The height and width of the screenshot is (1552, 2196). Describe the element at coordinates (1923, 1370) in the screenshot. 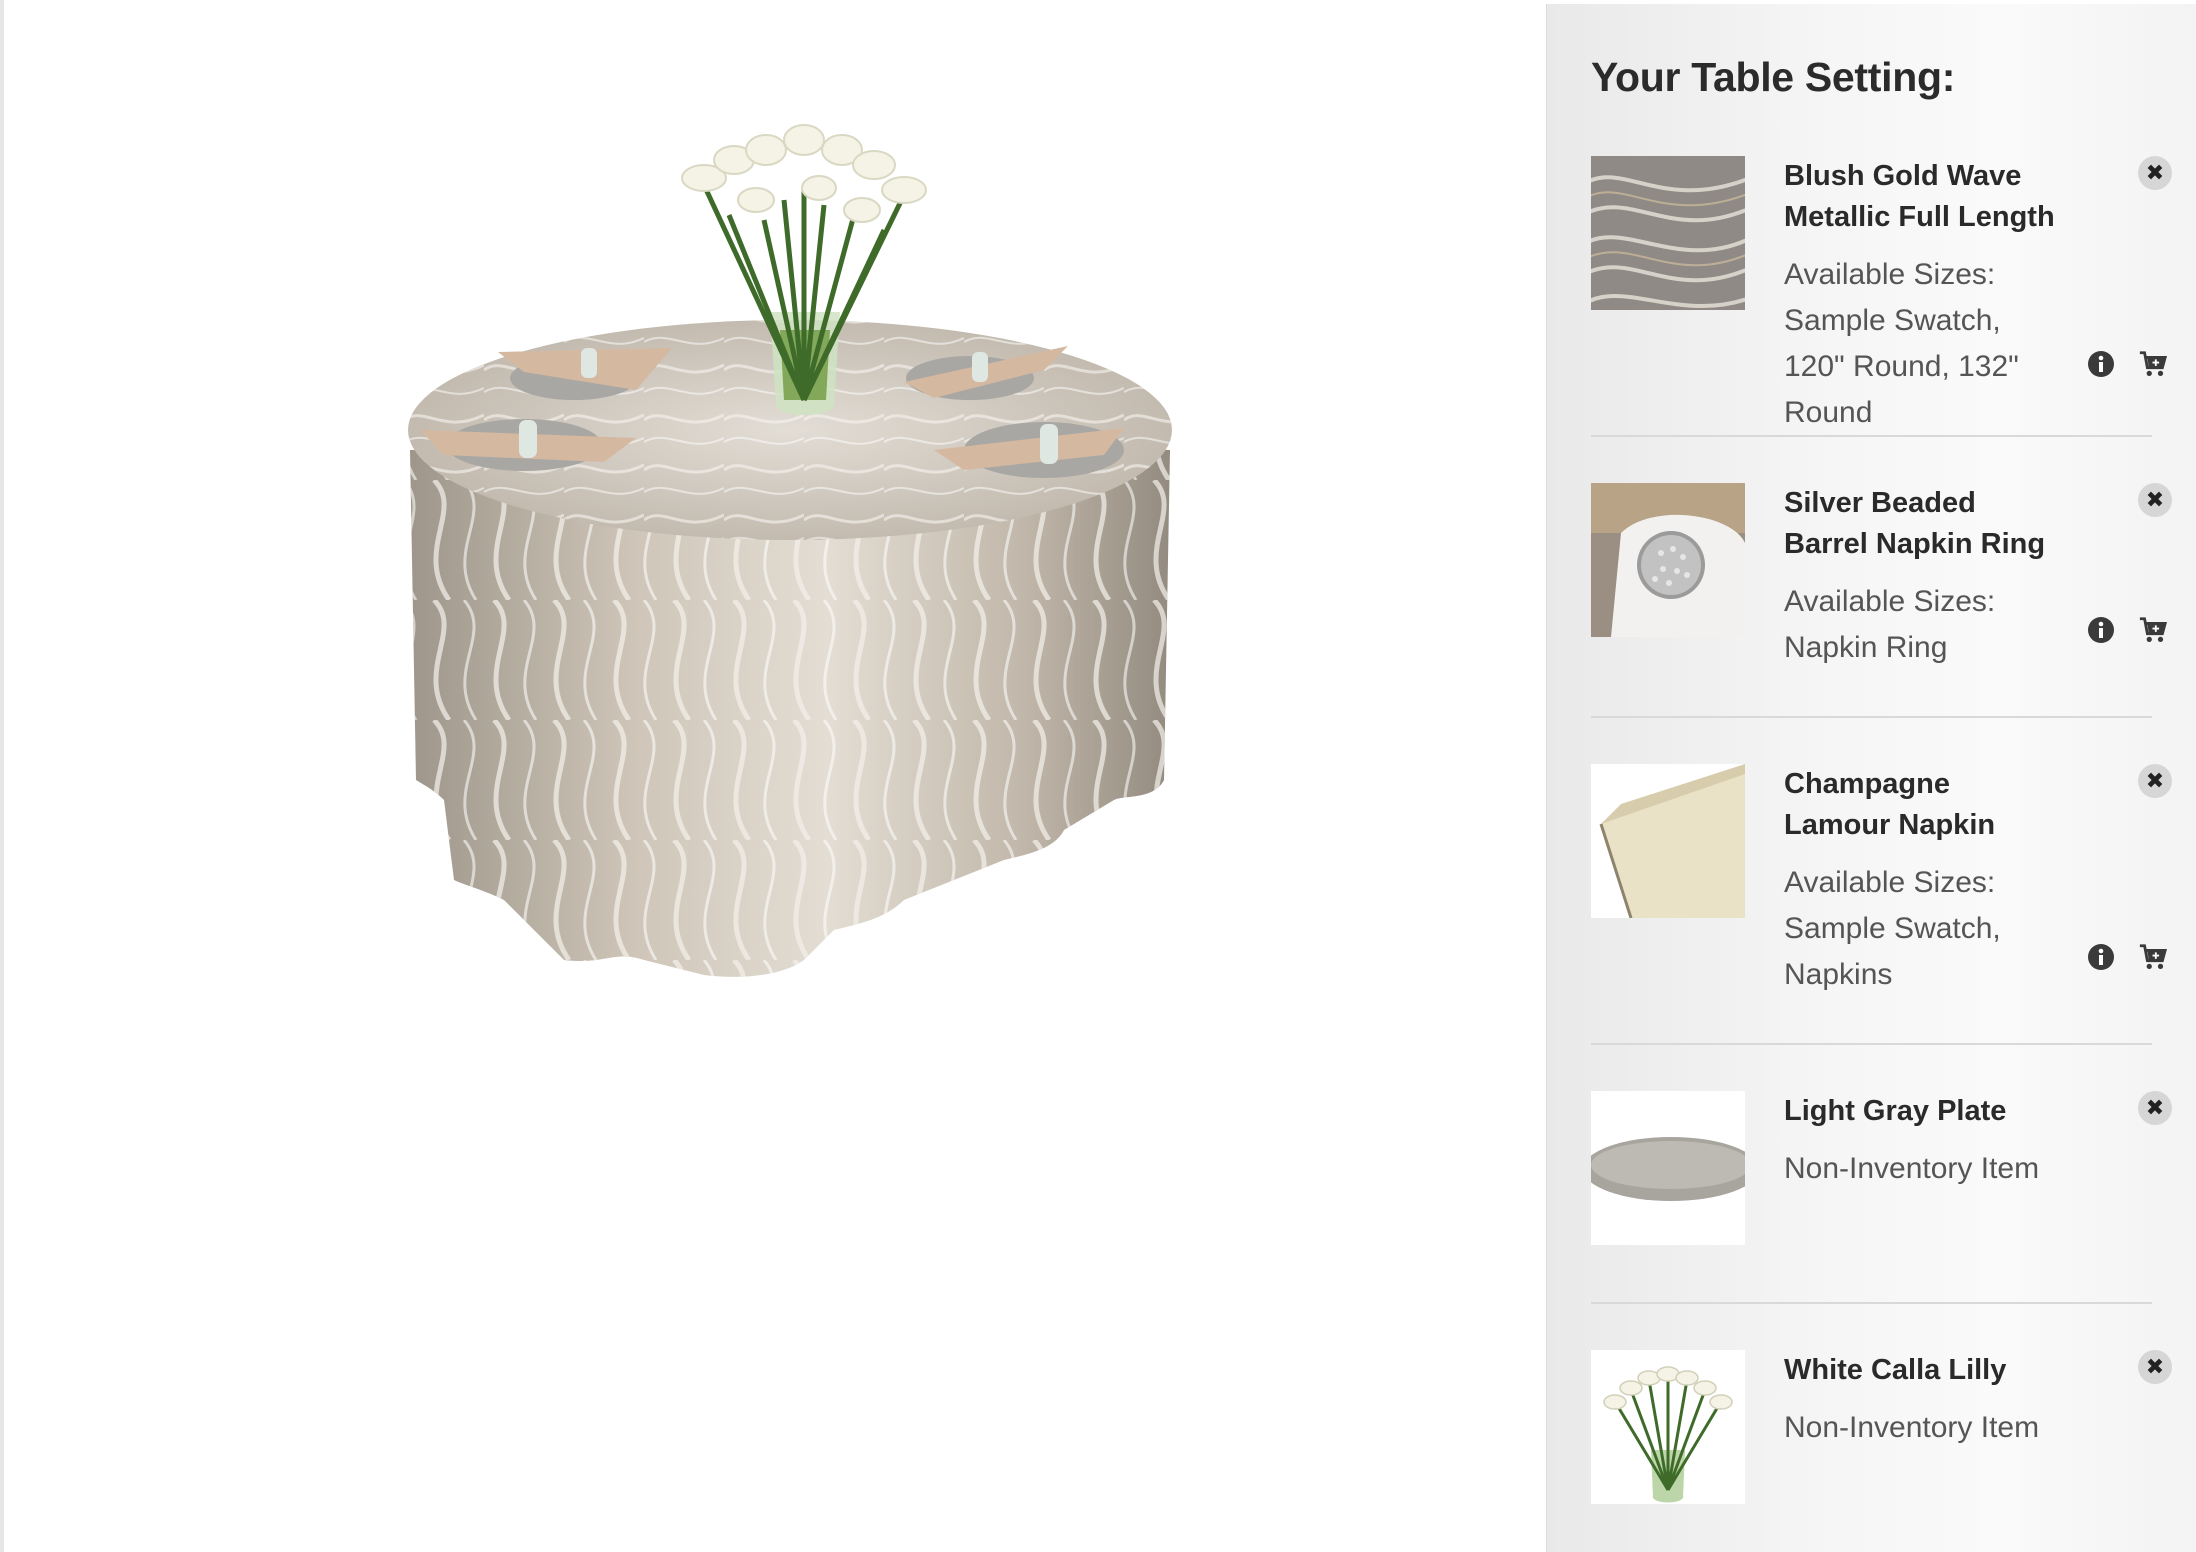

I see `item-name: White Calla Lilly` at that location.